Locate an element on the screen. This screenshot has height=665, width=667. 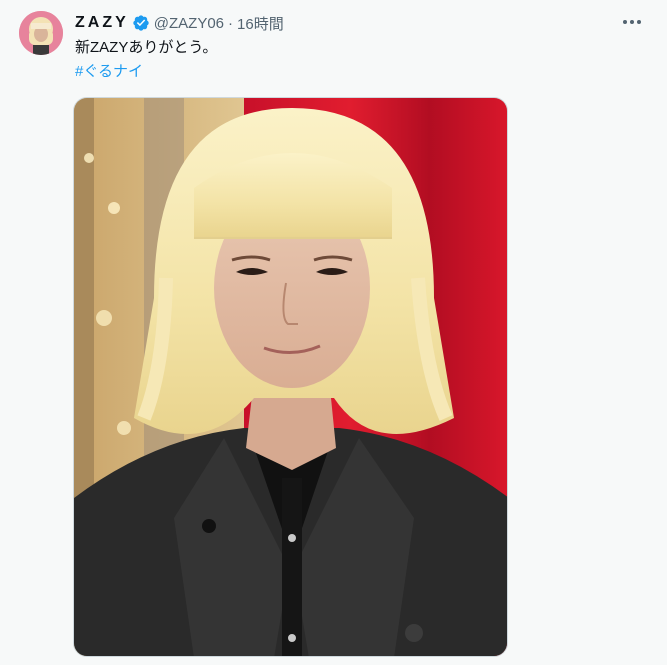
verified-badge-icon is located at coordinates (141, 23).